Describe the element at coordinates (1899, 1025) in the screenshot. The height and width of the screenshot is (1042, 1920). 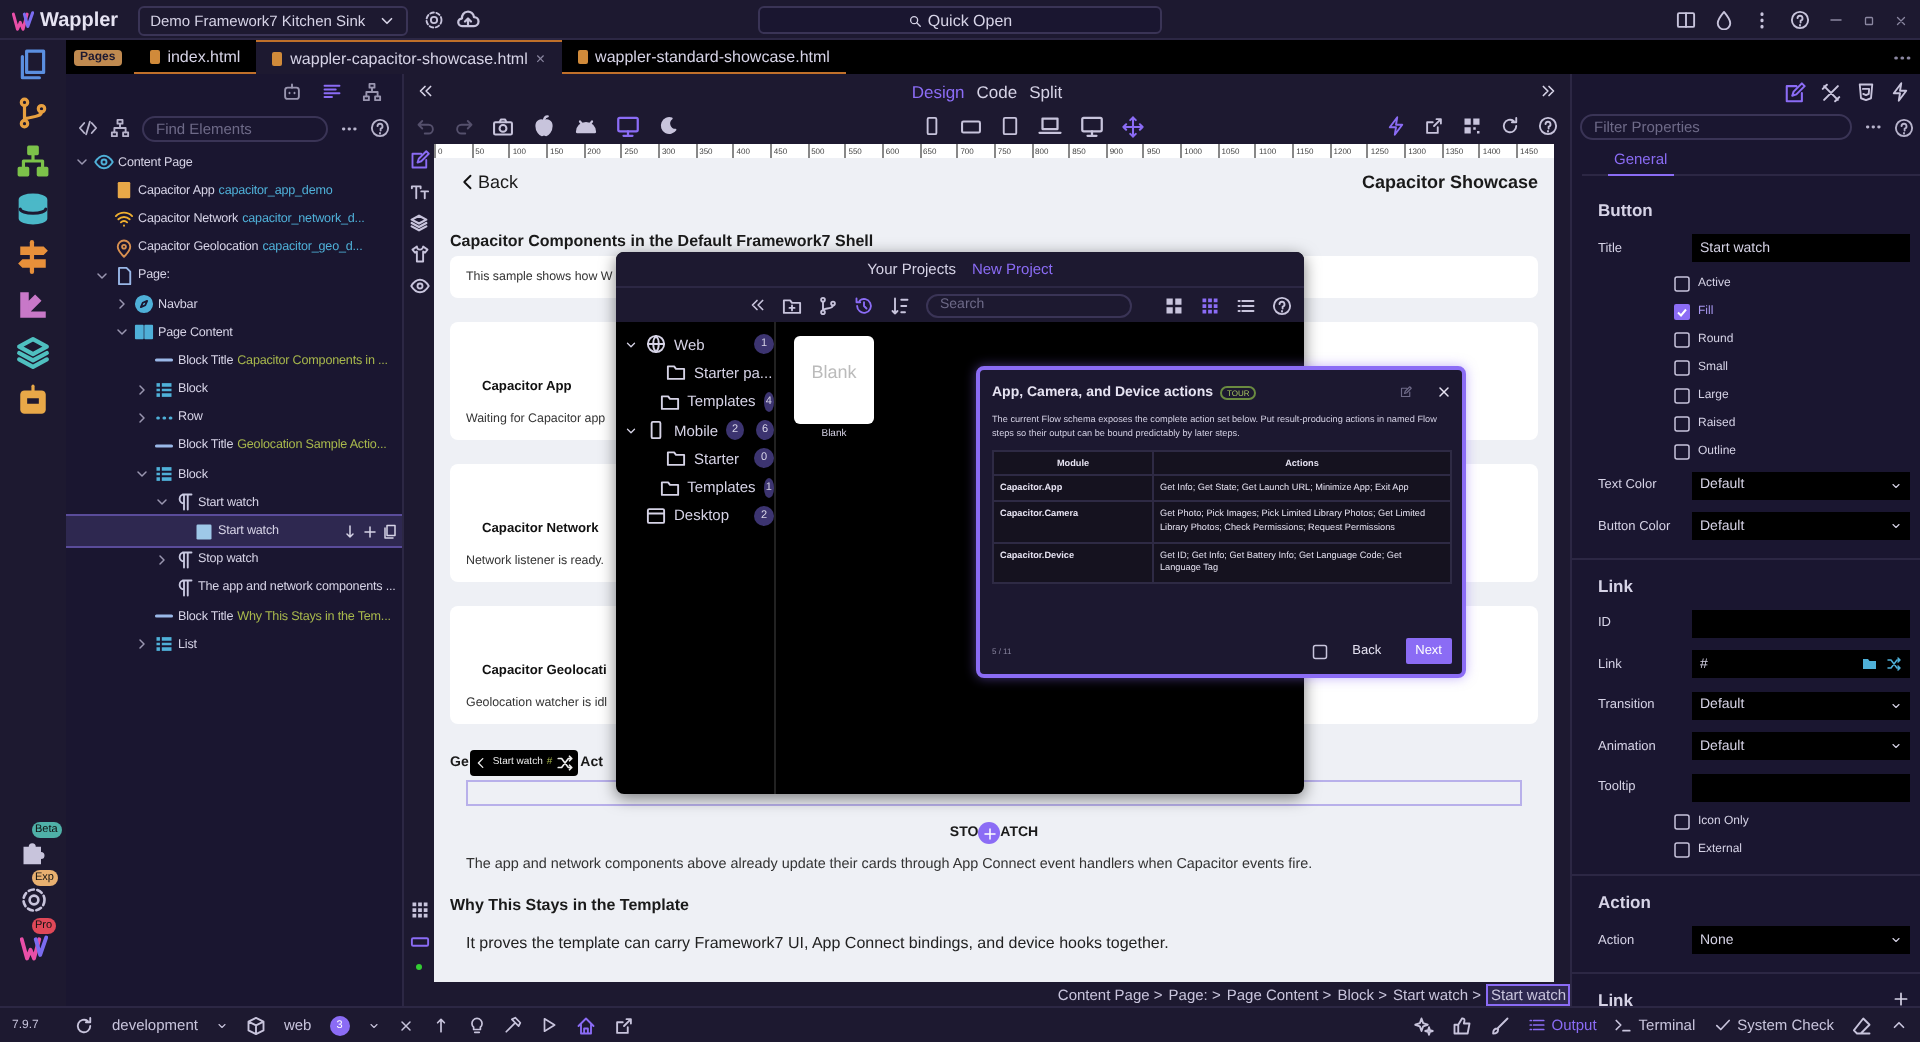
I see `chevron-up-icon` at that location.